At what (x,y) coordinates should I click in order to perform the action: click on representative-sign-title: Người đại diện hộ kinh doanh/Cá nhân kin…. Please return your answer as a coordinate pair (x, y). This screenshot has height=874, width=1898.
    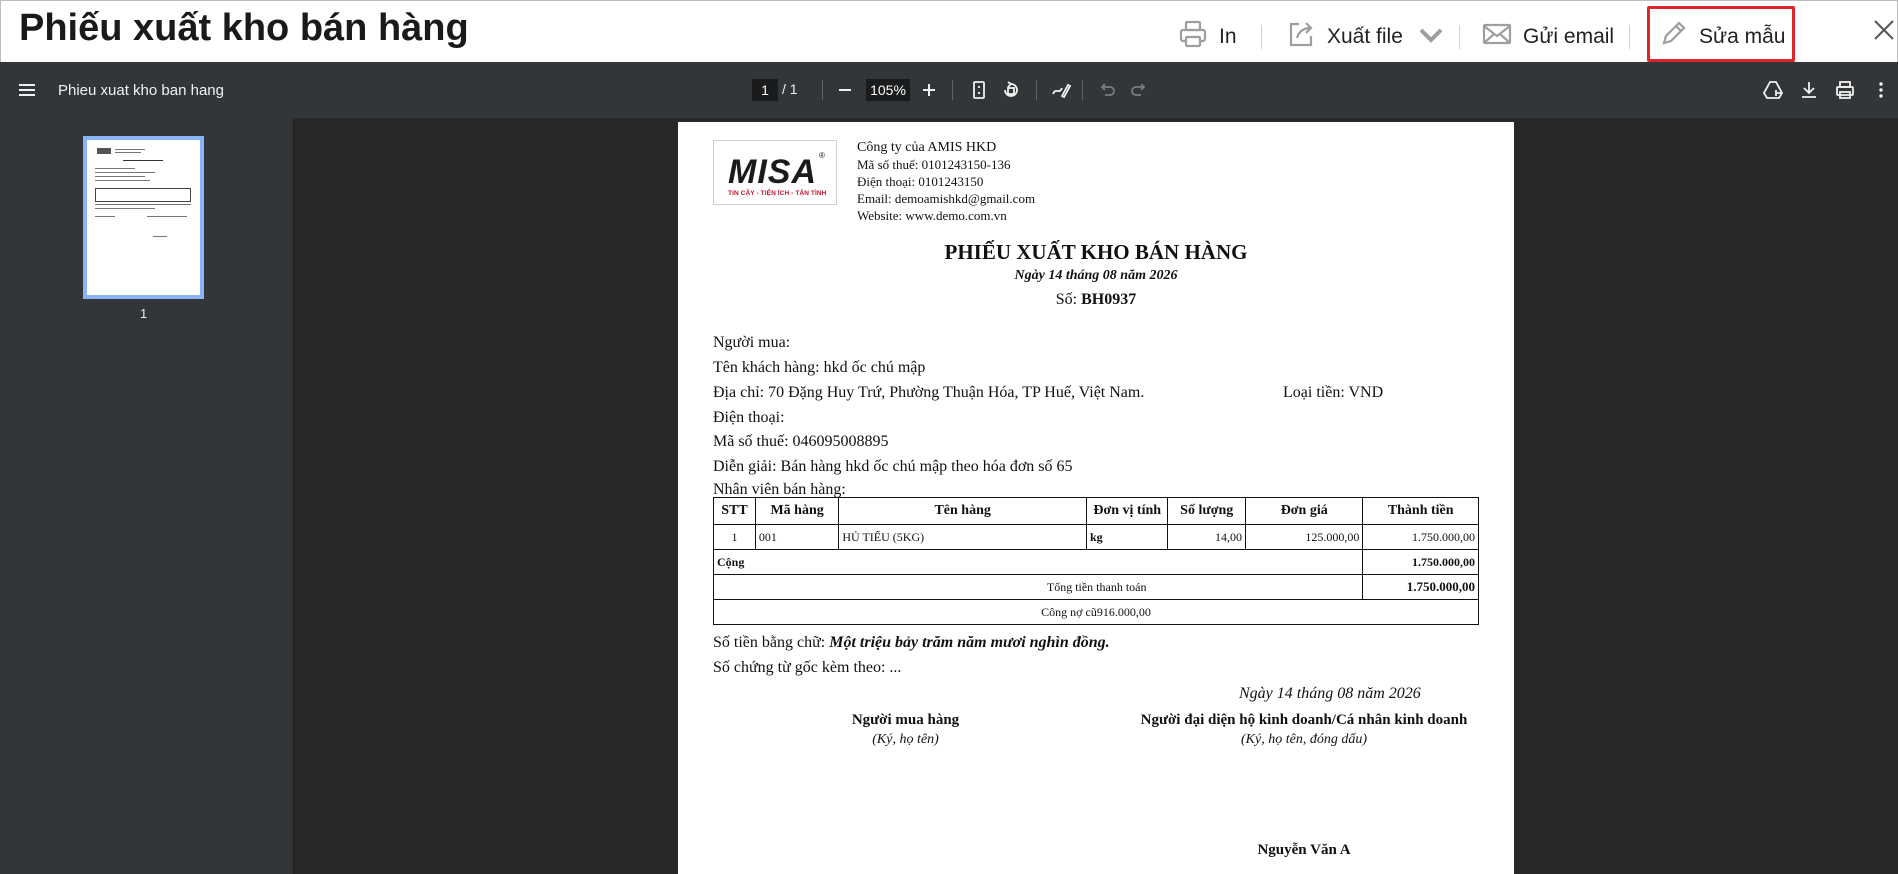
    Looking at the image, I should click on (1304, 720).